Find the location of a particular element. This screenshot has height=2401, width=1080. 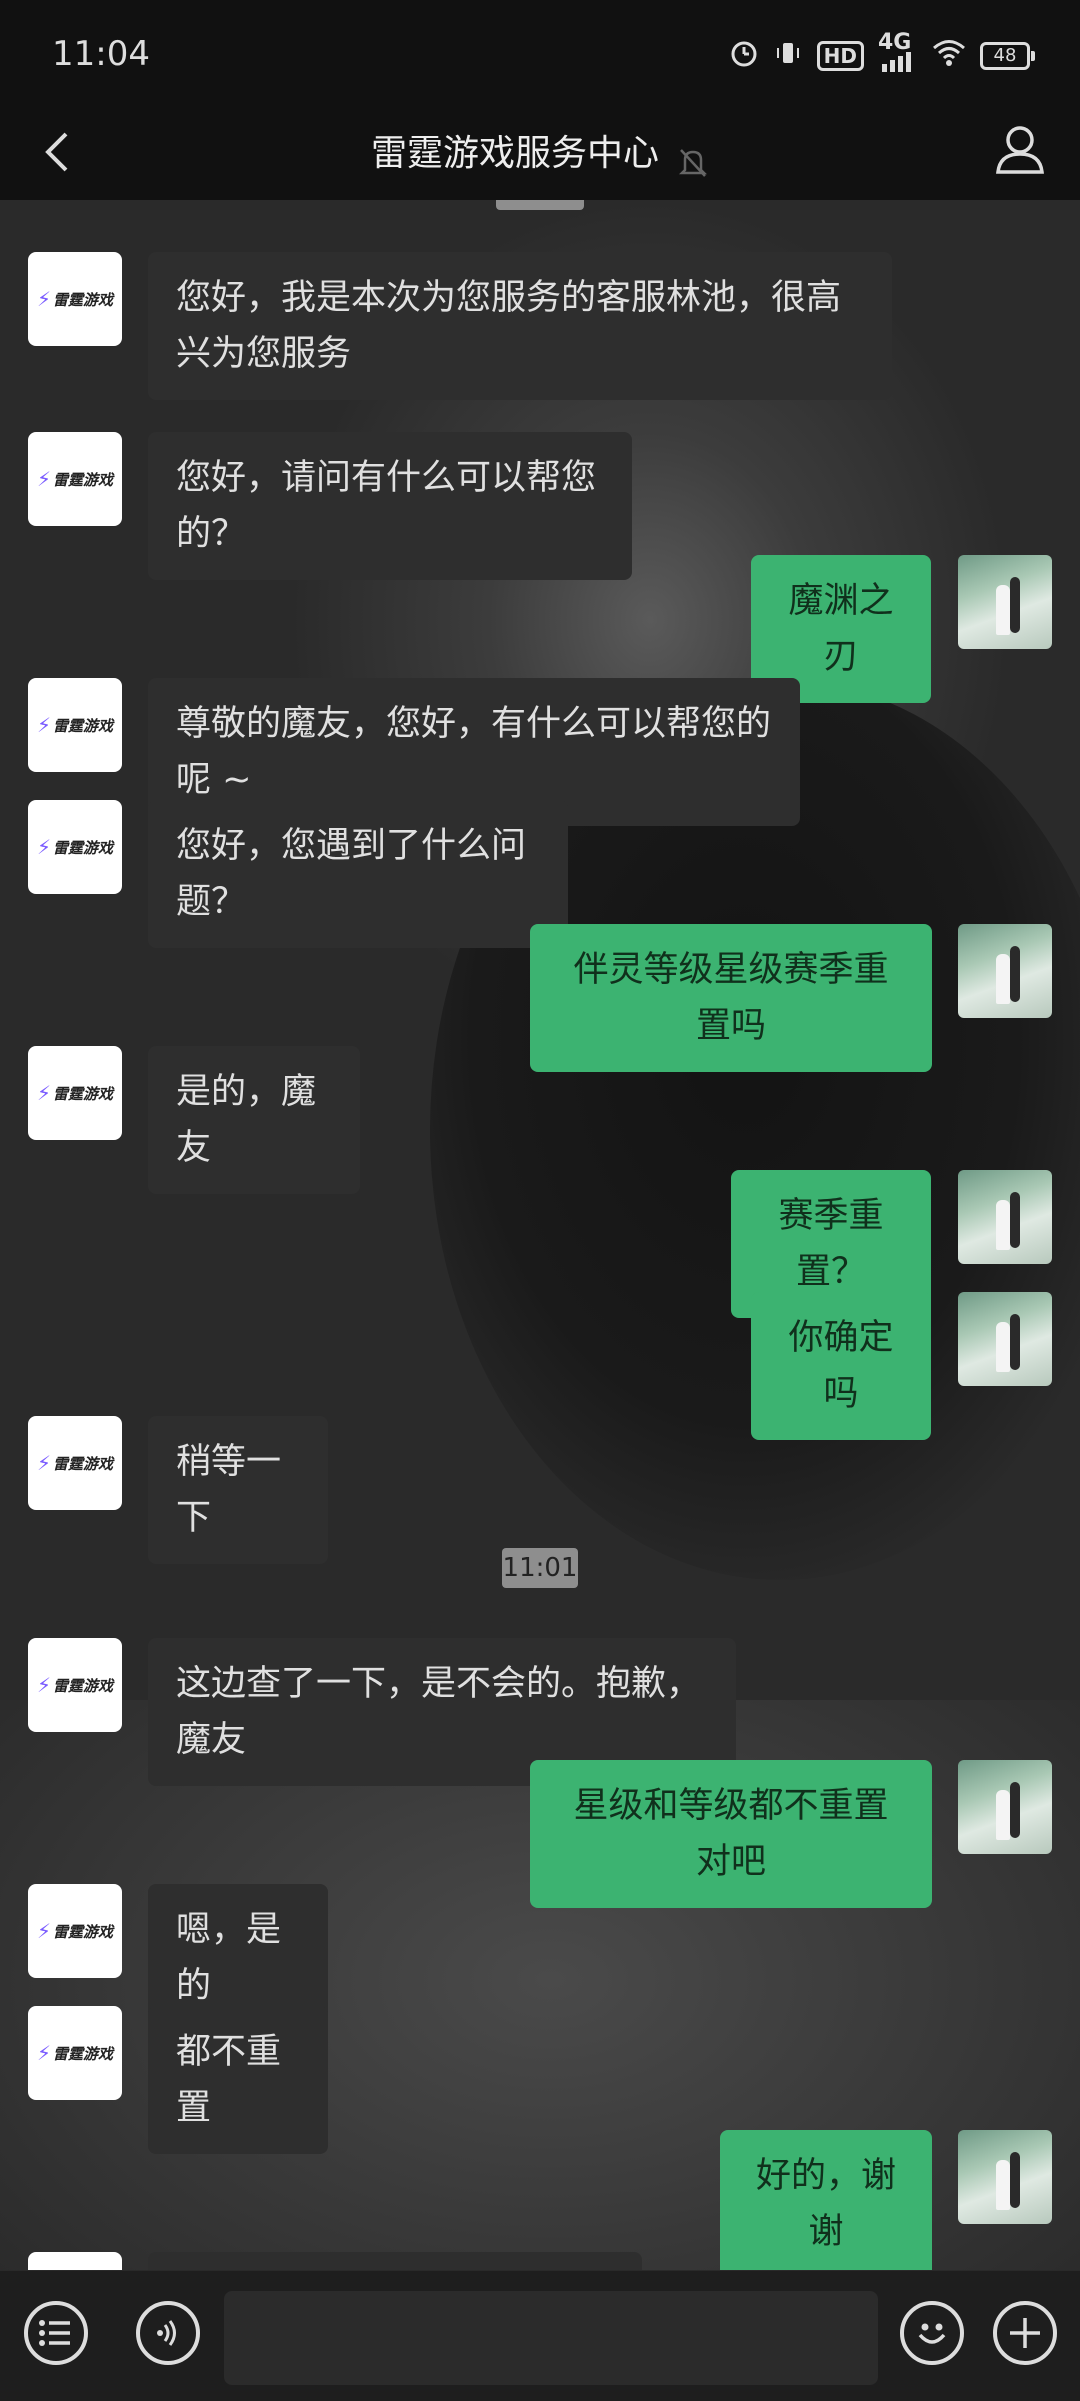

emoji-icon is located at coordinates (932, 2333).